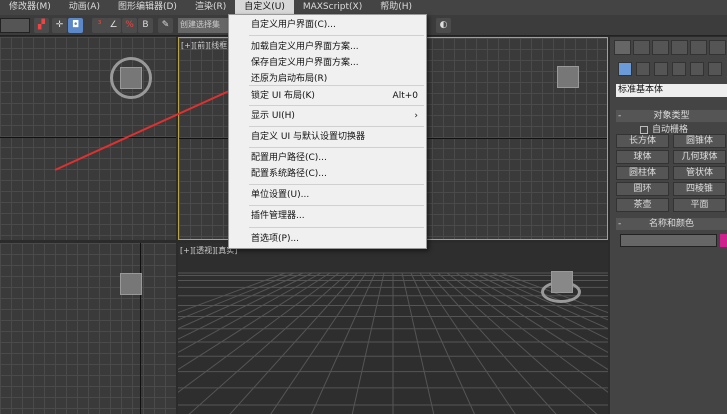 This screenshot has width=727, height=414. What do you see at coordinates (668, 240) in the screenshot?
I see `object-name-input` at bounding box center [668, 240].